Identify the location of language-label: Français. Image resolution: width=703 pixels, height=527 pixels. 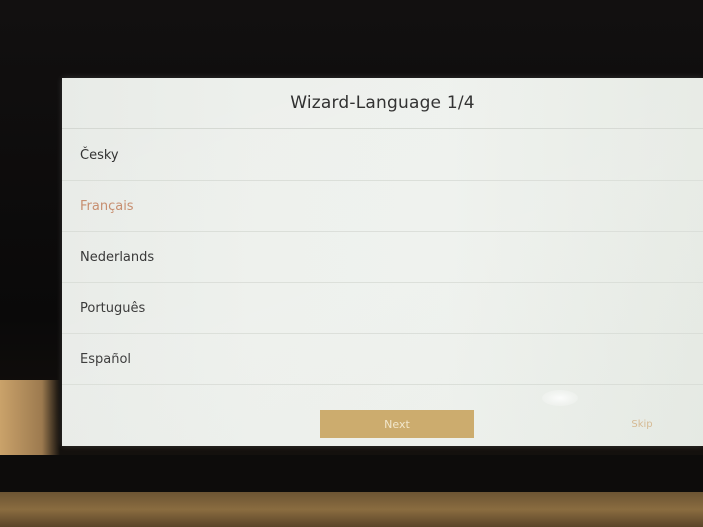
(107, 206).